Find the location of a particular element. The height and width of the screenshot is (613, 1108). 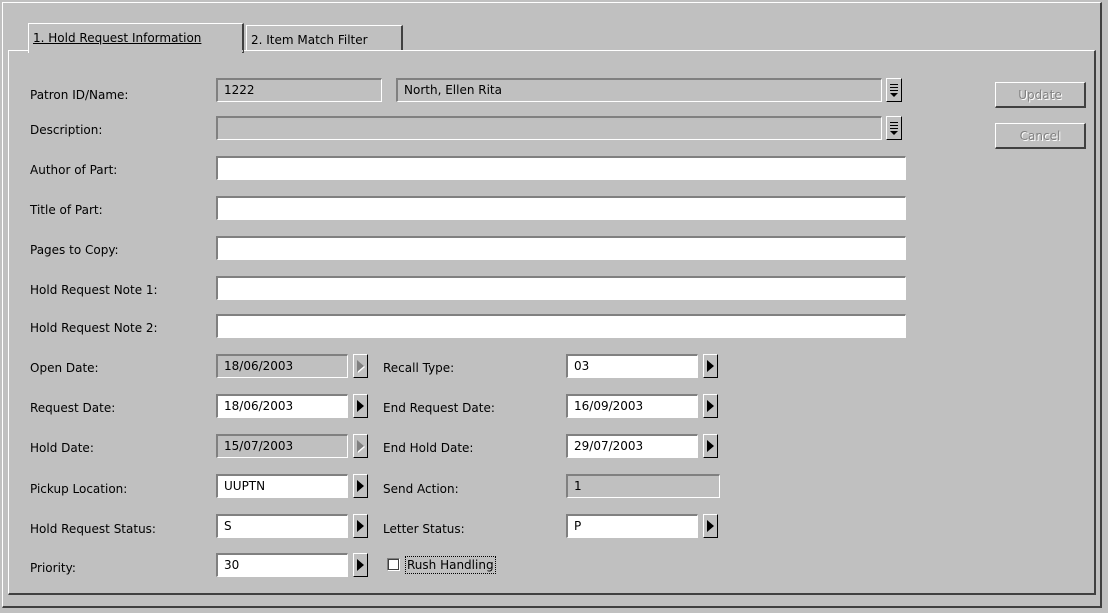

open-date-arrow is located at coordinates (360, 366).